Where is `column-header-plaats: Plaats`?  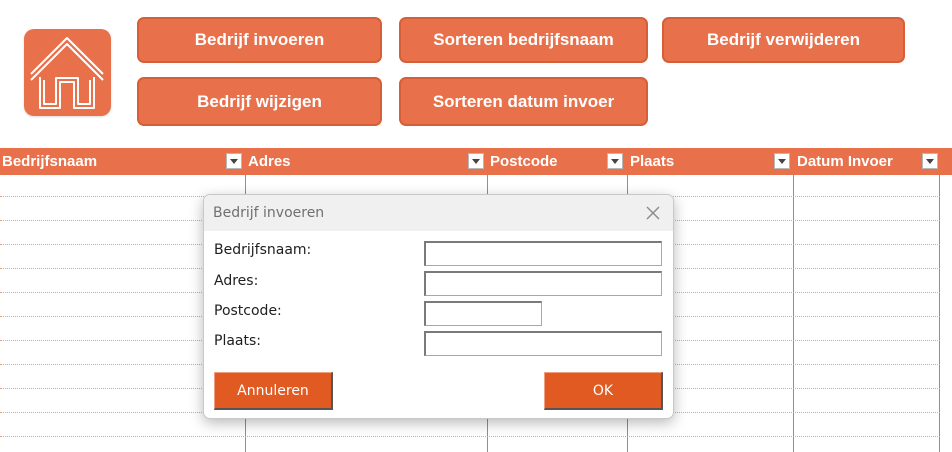
column-header-plaats: Plaats is located at coordinates (652, 161).